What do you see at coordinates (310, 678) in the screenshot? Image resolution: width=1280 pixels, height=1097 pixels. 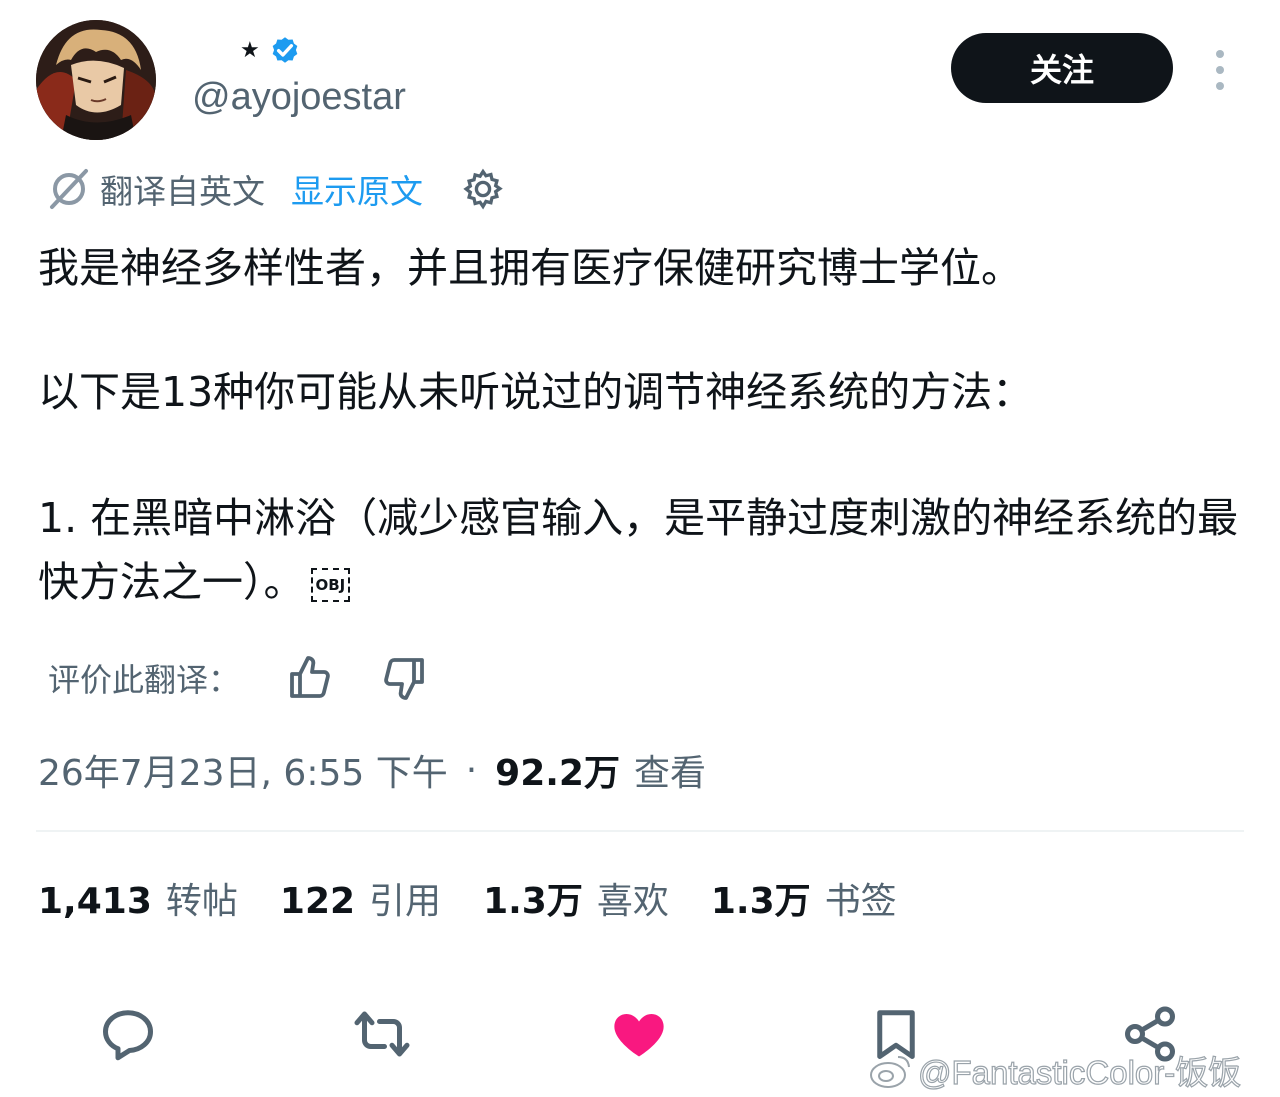 I see `thumbs-up-icon` at bounding box center [310, 678].